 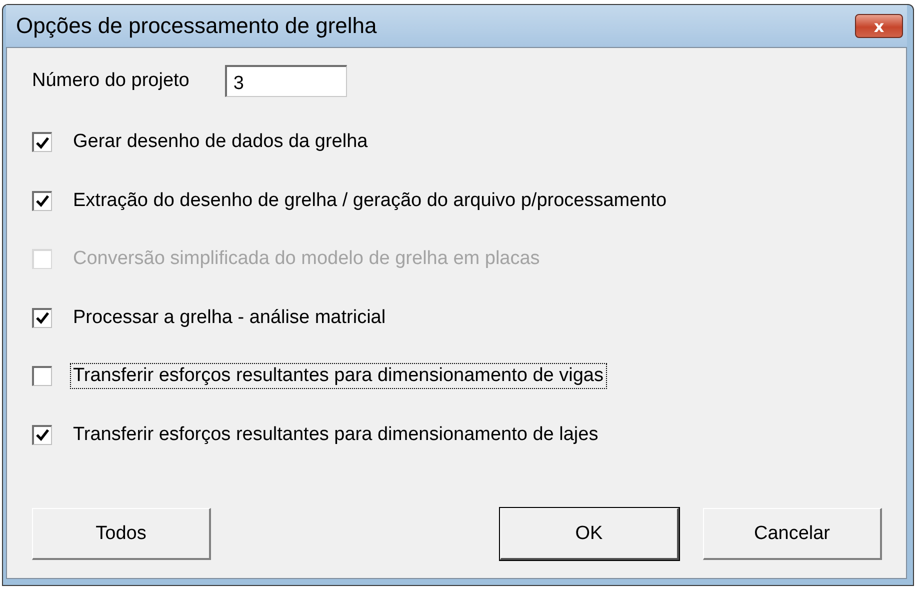 I want to click on checkbox-label: Transferir esforços resultantes para dimensionamento de vigas, so click(x=338, y=376).